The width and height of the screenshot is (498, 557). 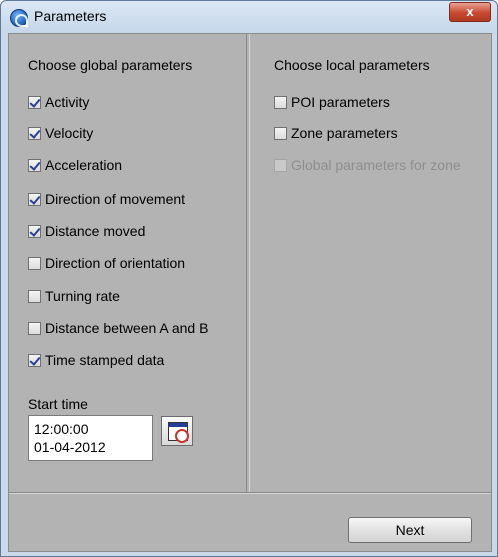 I want to click on checkbox-distance-moved: Distance moved, so click(x=86, y=231).